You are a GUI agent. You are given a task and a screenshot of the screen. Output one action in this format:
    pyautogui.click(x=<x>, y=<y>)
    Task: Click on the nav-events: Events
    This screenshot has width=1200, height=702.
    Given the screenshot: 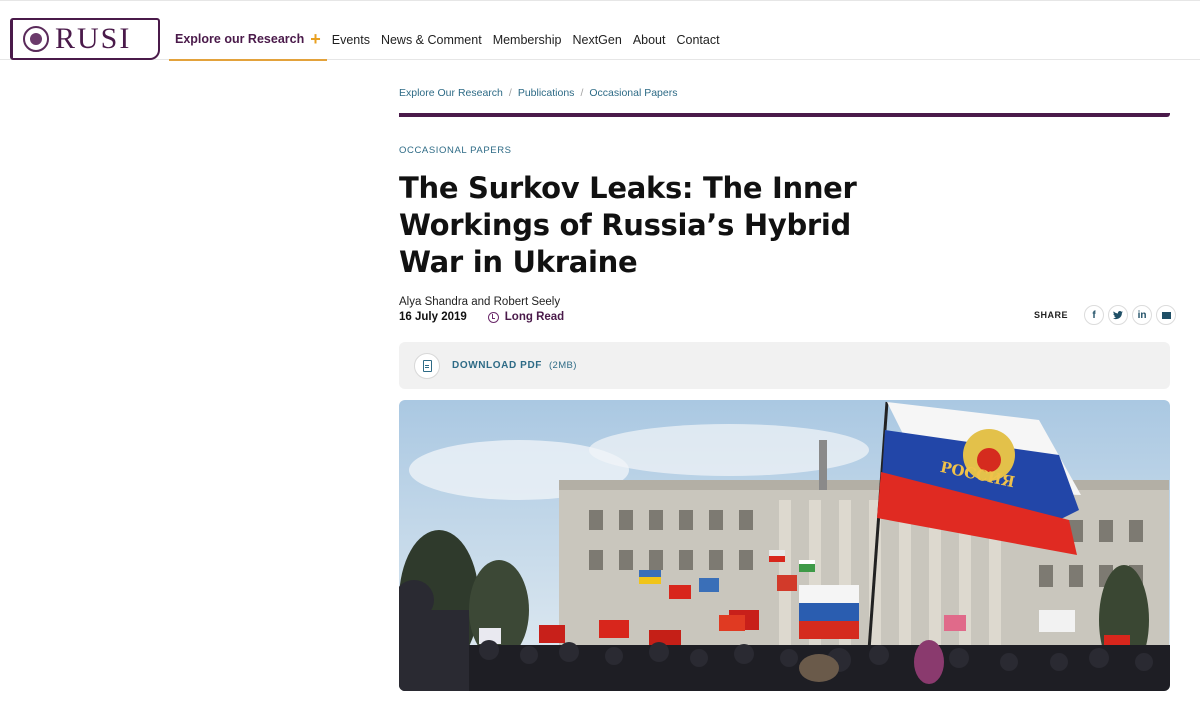 What is the action you would take?
    pyautogui.click(x=351, y=39)
    